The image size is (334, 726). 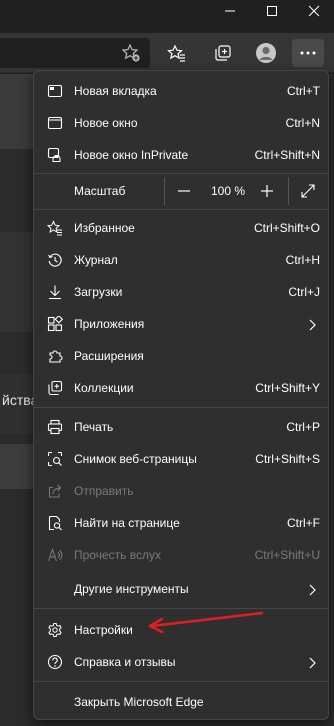 What do you see at coordinates (94, 427) in the screenshot?
I see `menu-item-label: Печать` at bounding box center [94, 427].